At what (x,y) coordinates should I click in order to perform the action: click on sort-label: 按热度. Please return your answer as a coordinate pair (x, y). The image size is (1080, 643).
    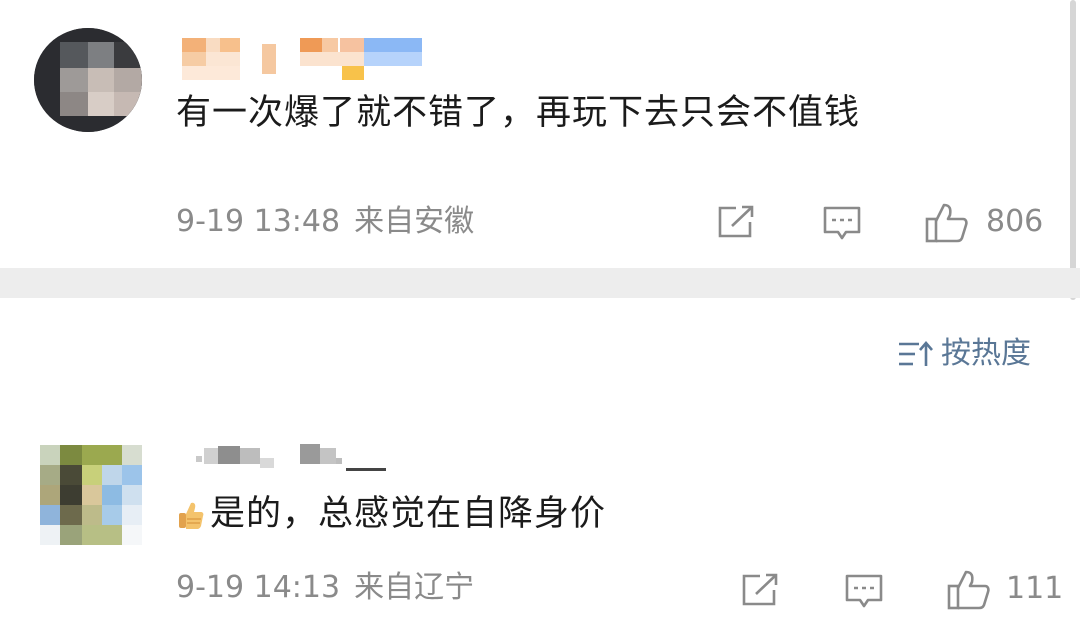
    Looking at the image, I should click on (986, 353).